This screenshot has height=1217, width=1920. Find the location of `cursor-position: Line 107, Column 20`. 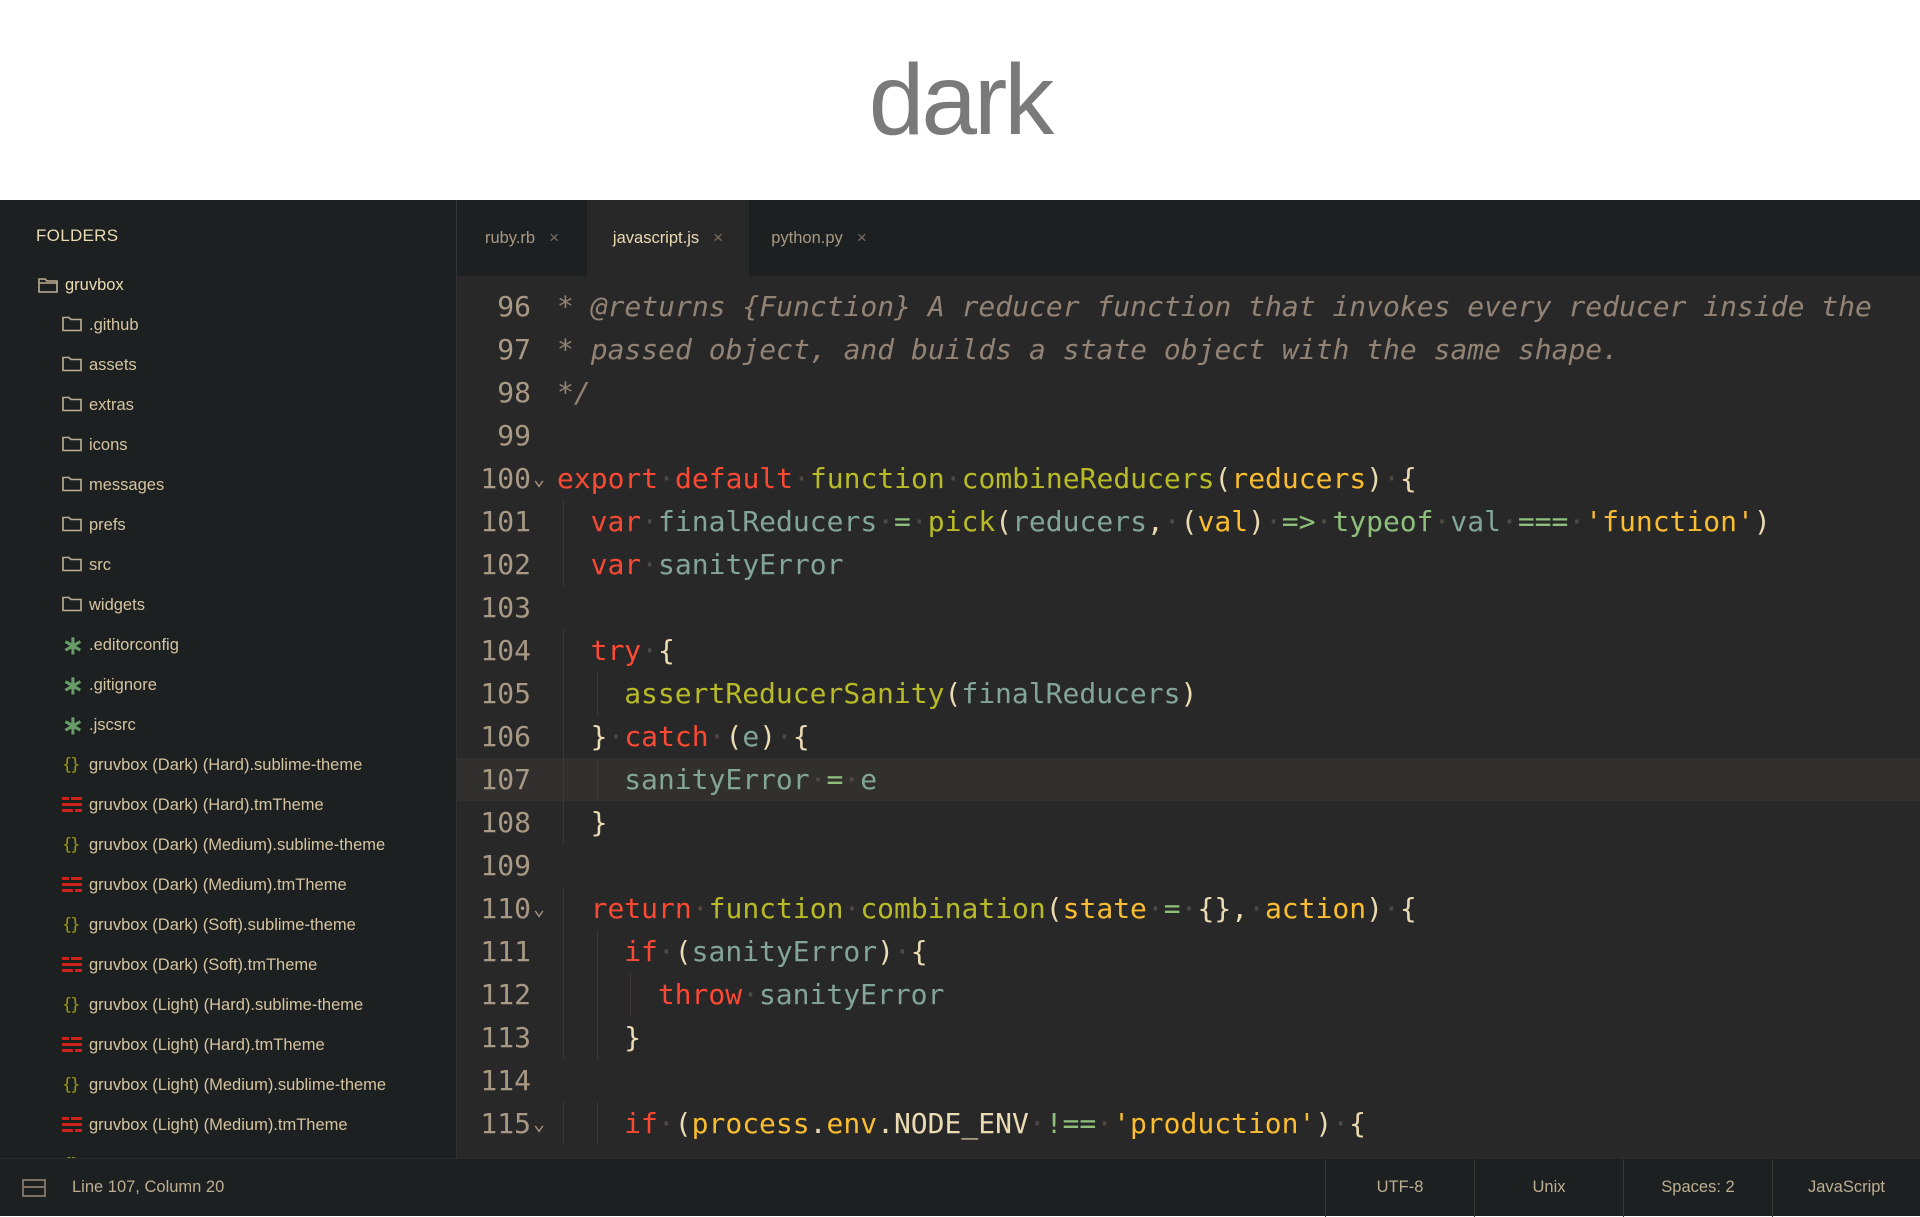

cursor-position: Line 107, Column 20 is located at coordinates (148, 1187).